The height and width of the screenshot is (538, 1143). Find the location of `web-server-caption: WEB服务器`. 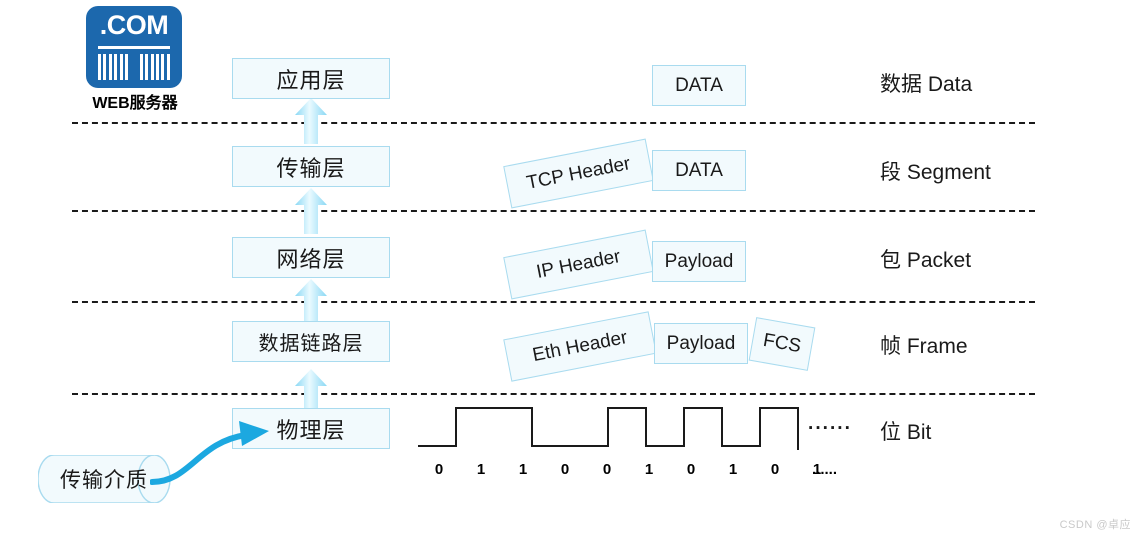

web-server-caption: WEB服务器 is located at coordinates (135, 103).